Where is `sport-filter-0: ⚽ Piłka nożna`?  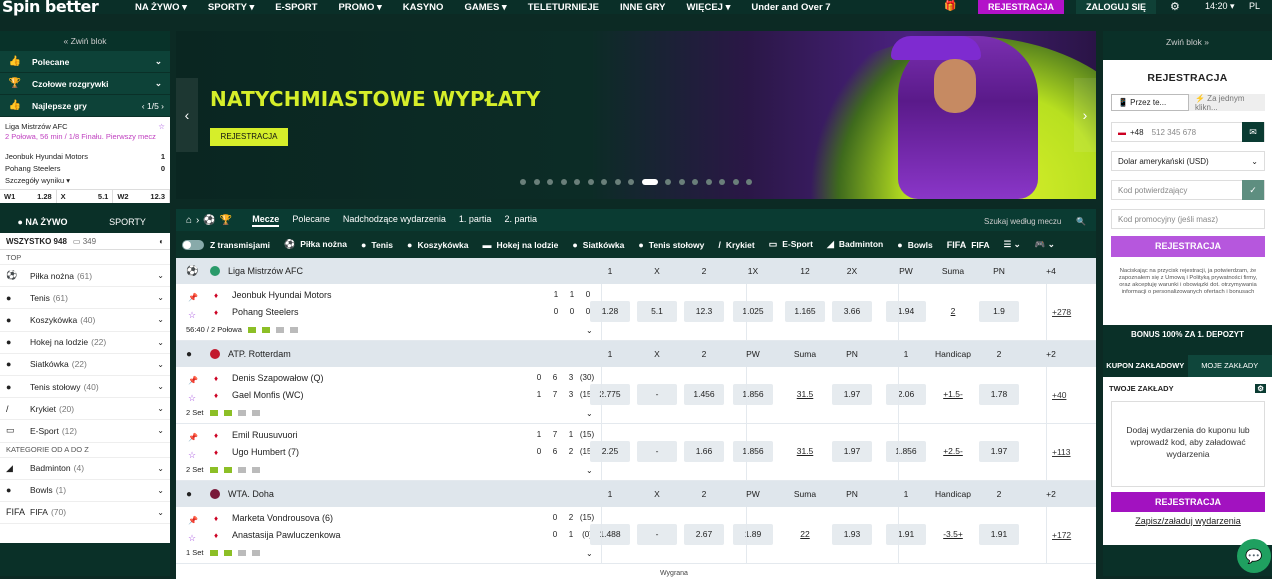
sport-filter-0: ⚽ Piłka nożna is located at coordinates (315, 244).